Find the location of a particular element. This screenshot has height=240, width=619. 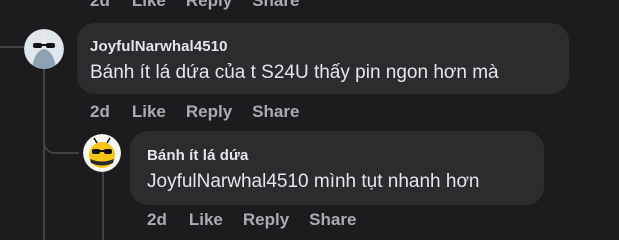

comment-author: JoyfulNarwhal4510 is located at coordinates (159, 46).